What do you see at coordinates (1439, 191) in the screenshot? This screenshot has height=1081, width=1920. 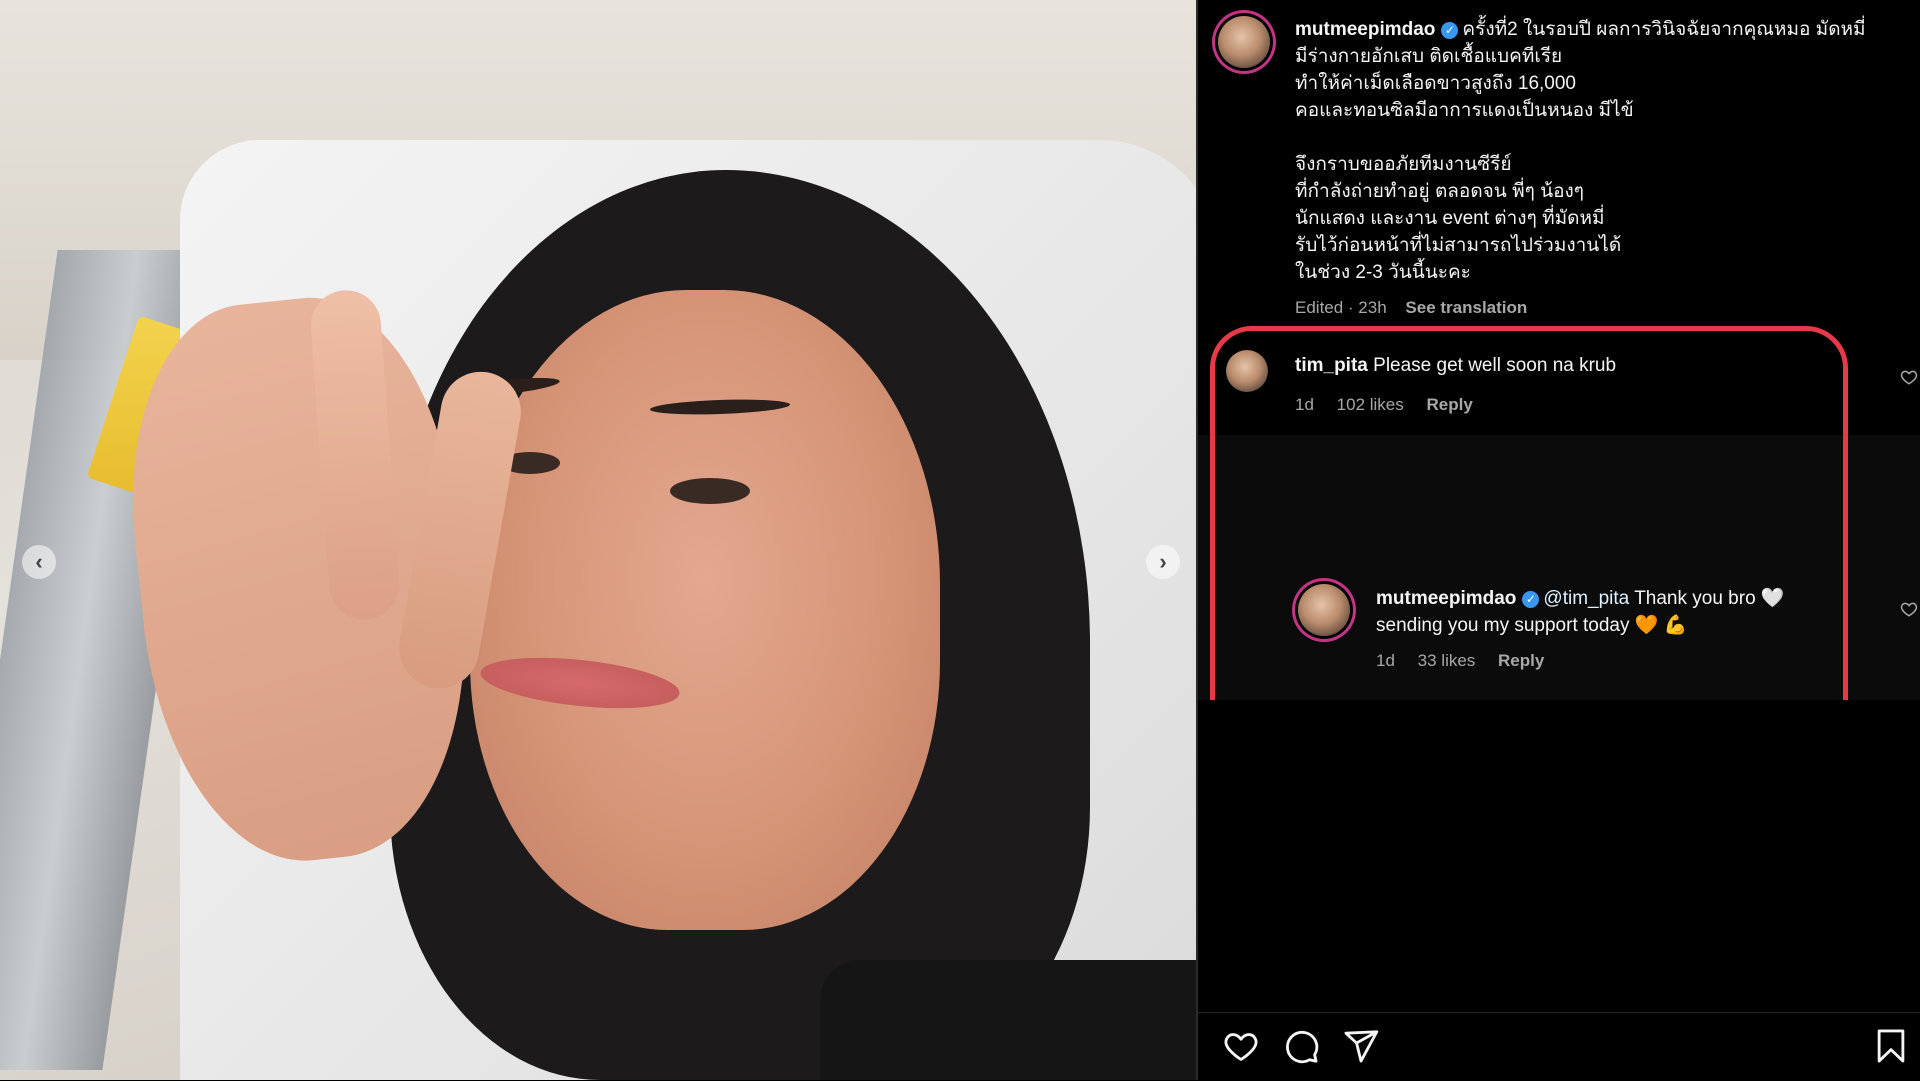 I see `caption-line-7: ที่กำลังถ่ายทำอยู่ ตลอดจน พี่ๆ น้องๆ` at bounding box center [1439, 191].